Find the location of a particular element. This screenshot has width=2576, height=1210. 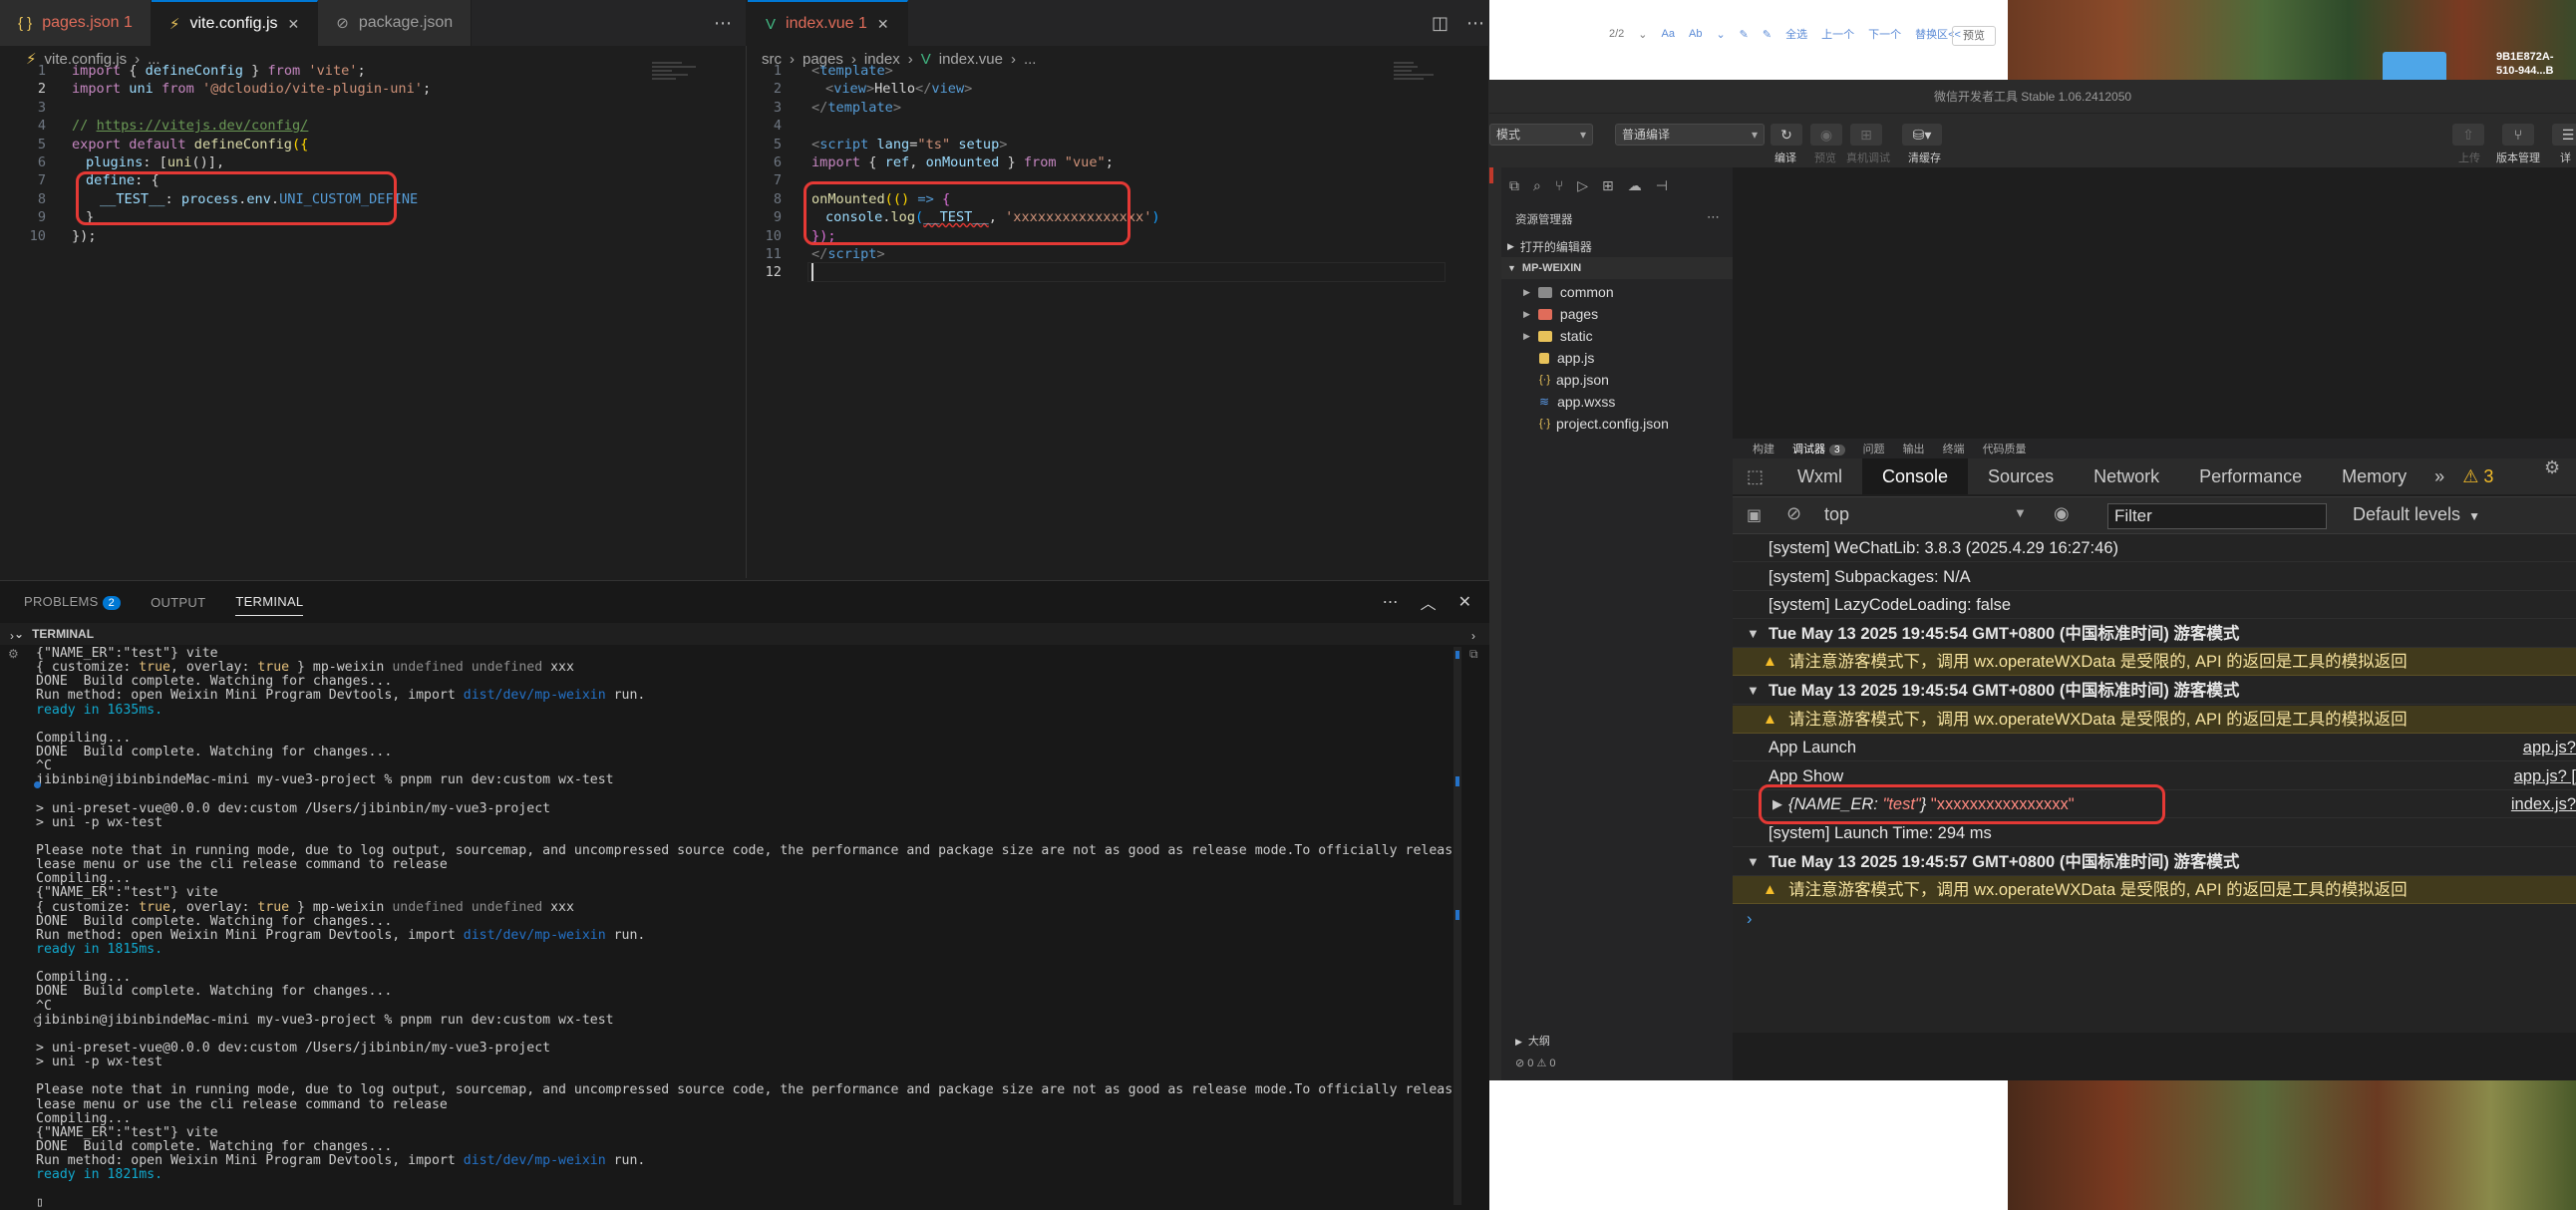

cloud-icon: ☁ is located at coordinates (1635, 185).